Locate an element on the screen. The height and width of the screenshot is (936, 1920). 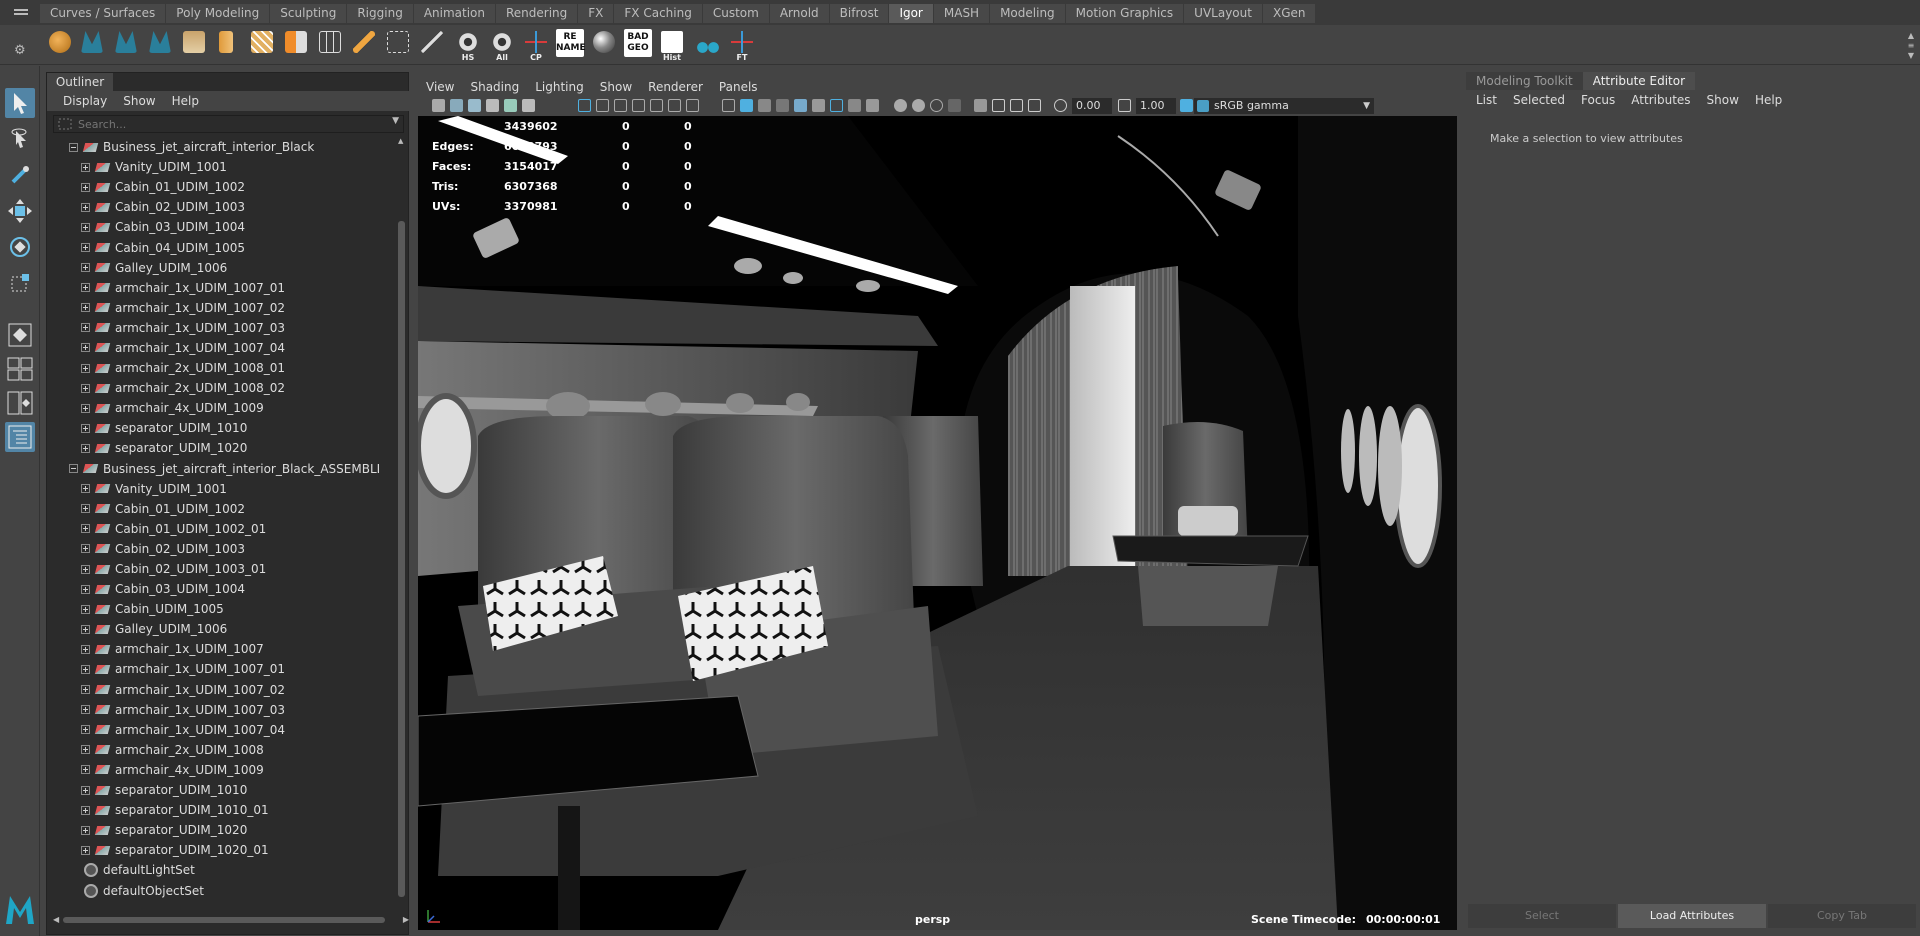
menu-display: Display is located at coordinates (85, 101).